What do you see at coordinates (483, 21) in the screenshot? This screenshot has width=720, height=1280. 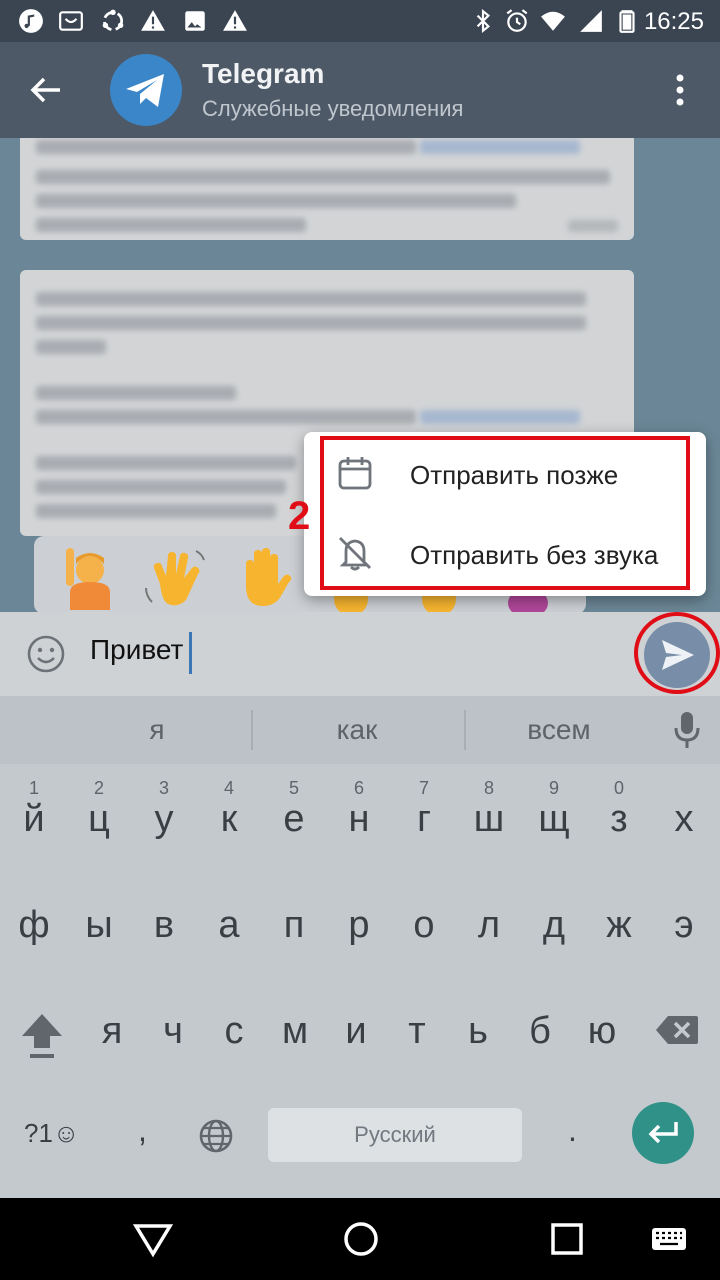 I see `bluetooth-icon` at bounding box center [483, 21].